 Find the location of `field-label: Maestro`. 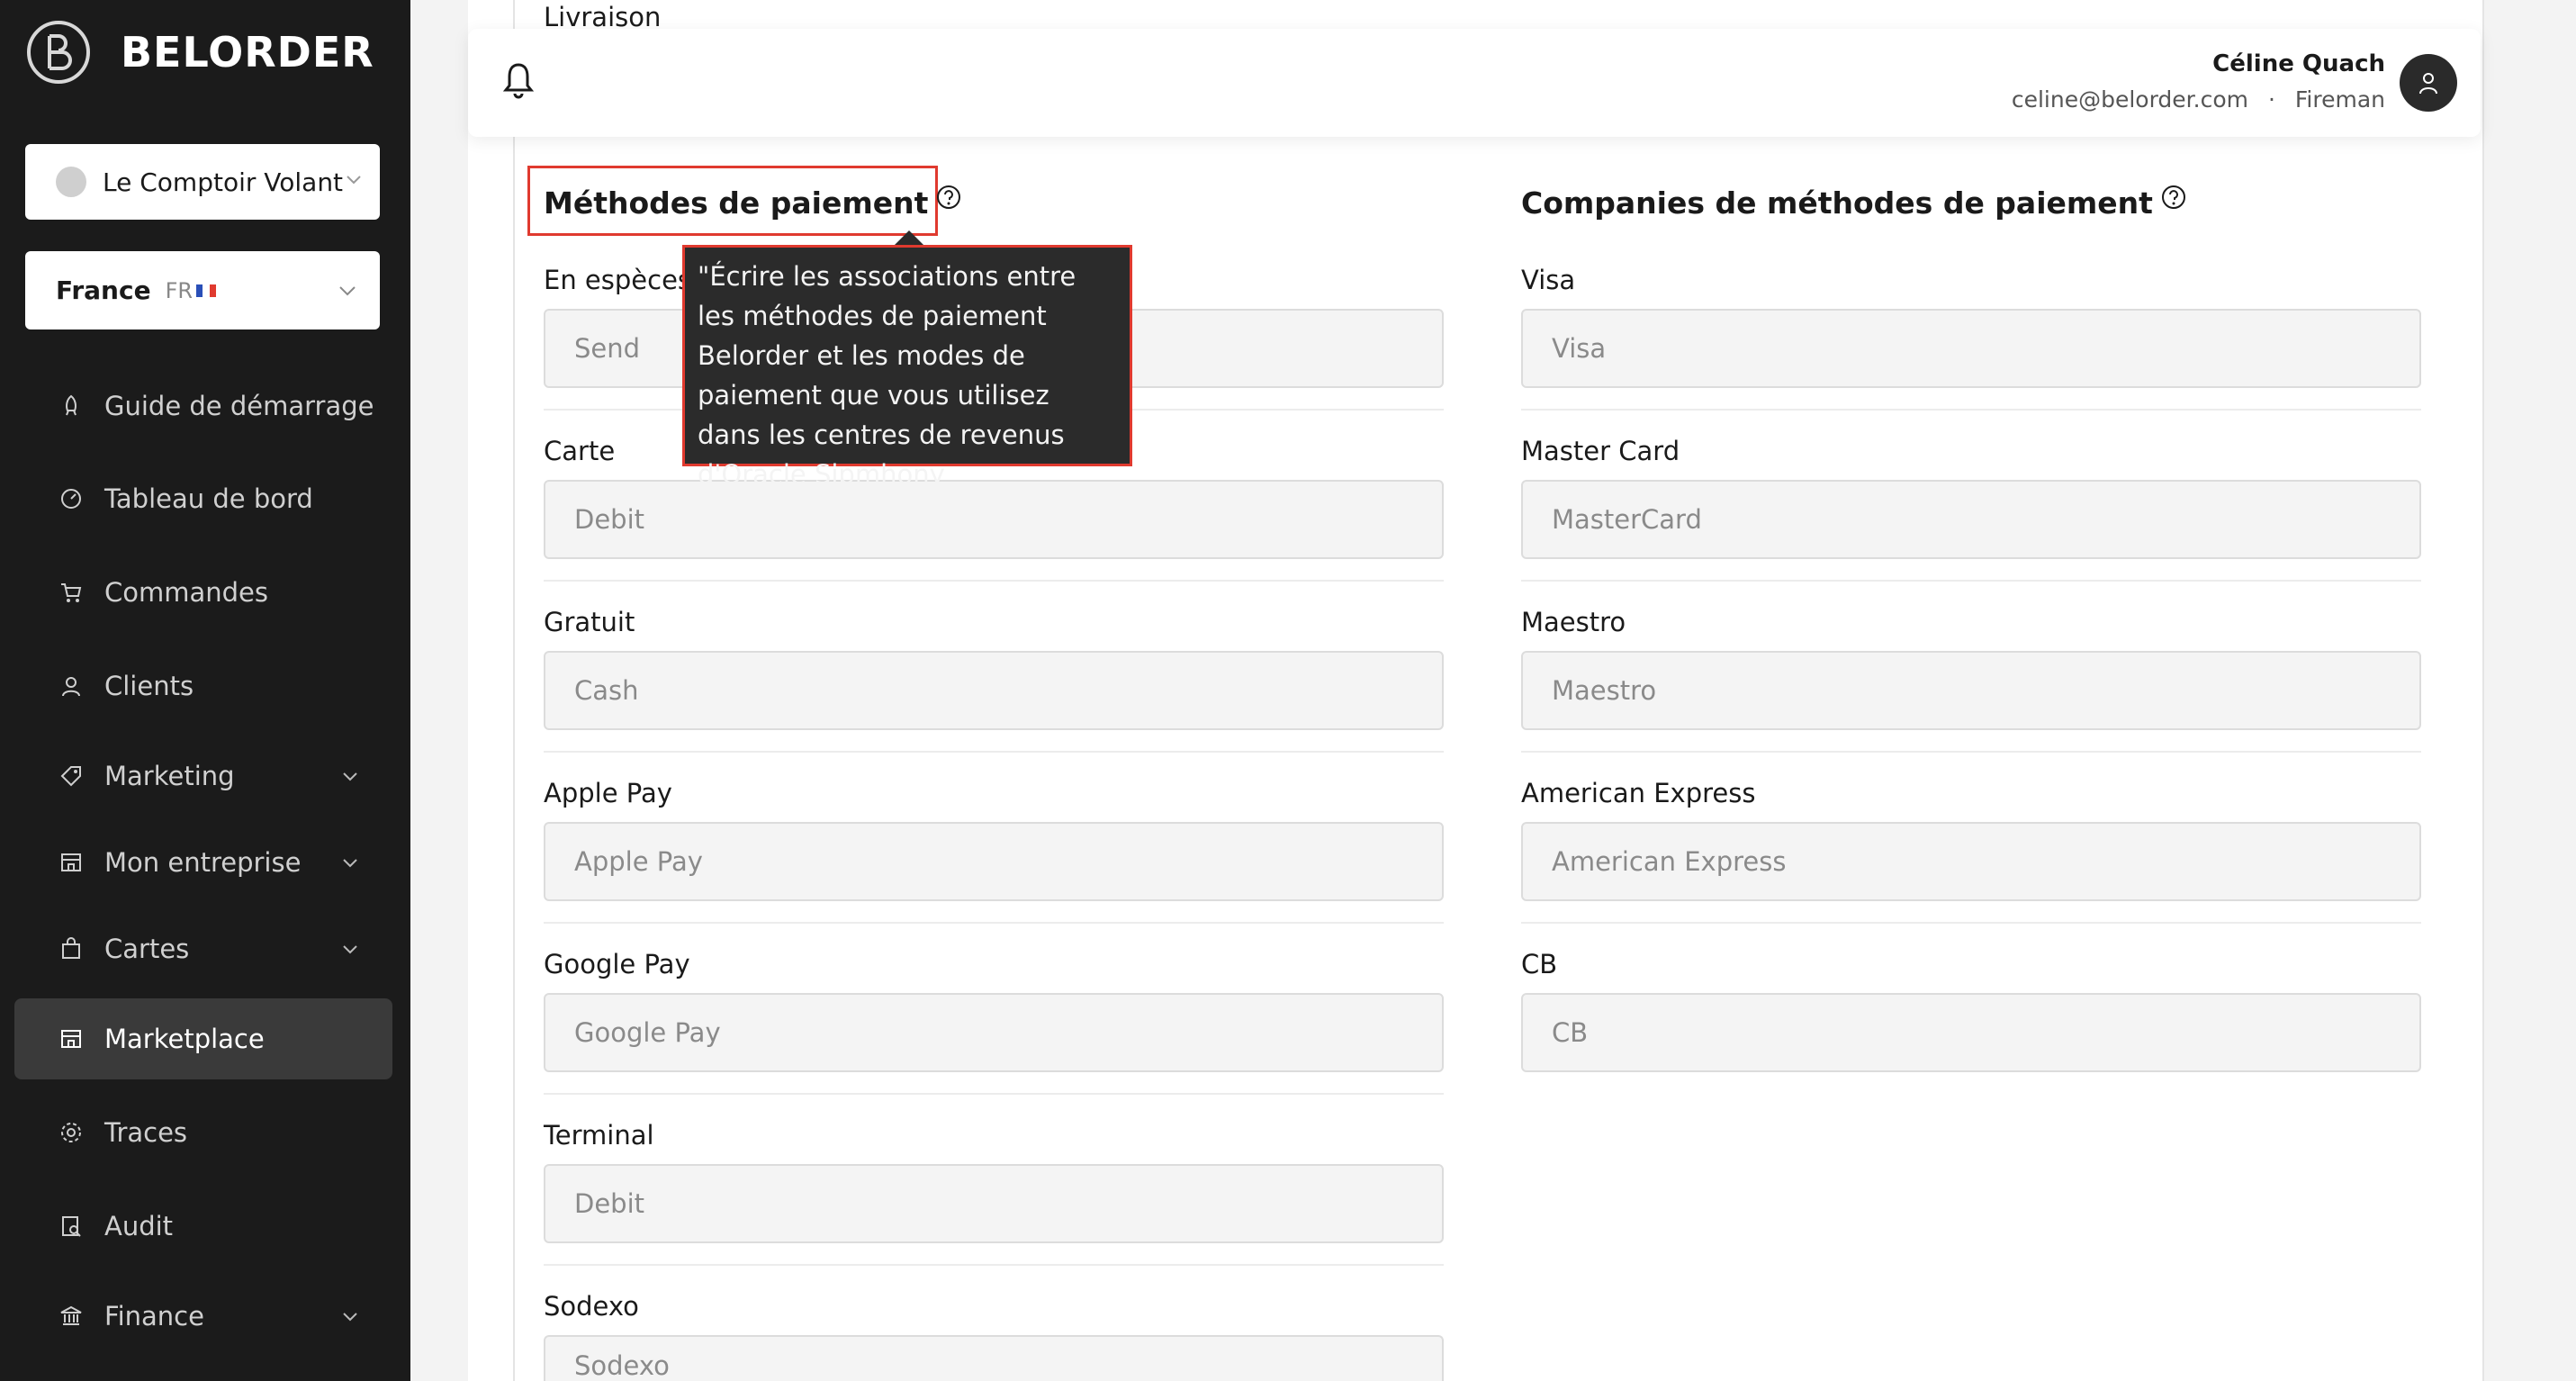

field-label: Maestro is located at coordinates (1573, 622).